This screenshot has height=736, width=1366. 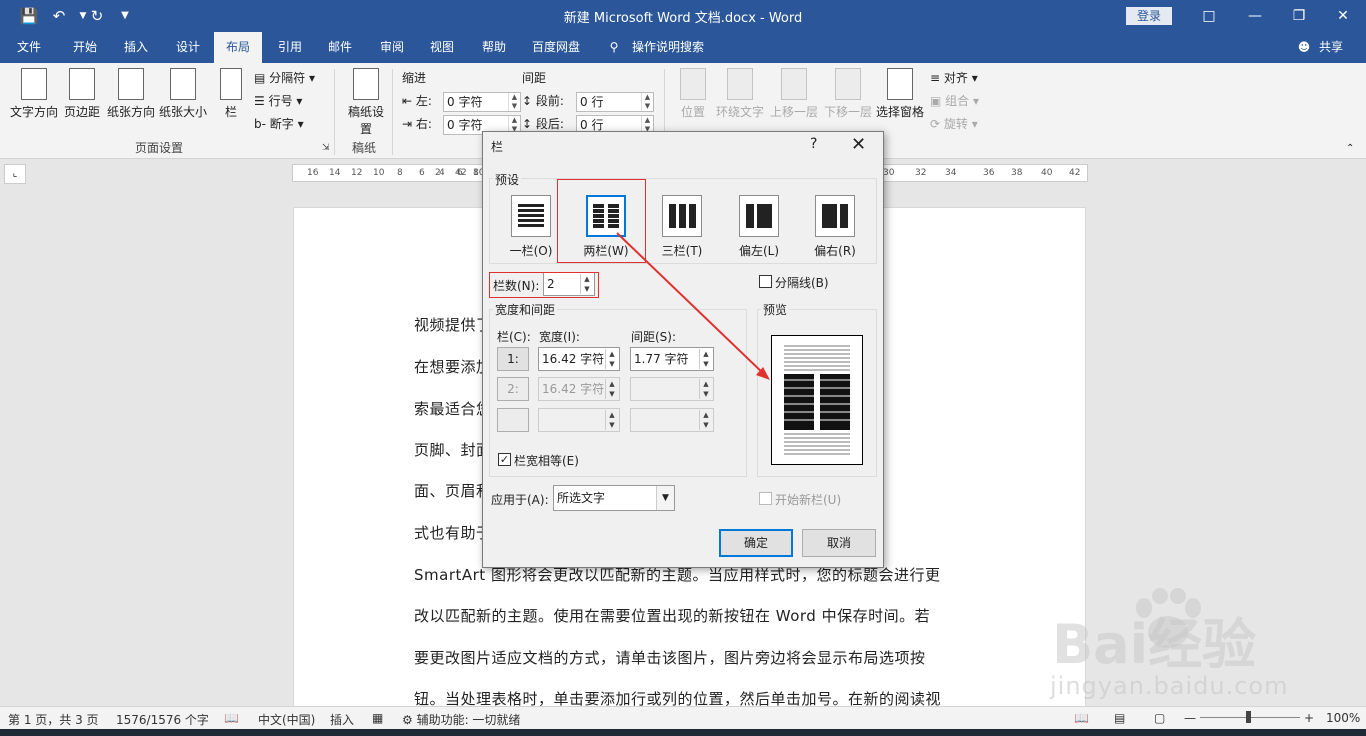 I want to click on start-new-column-label: 开始新栏(U), so click(x=808, y=499).